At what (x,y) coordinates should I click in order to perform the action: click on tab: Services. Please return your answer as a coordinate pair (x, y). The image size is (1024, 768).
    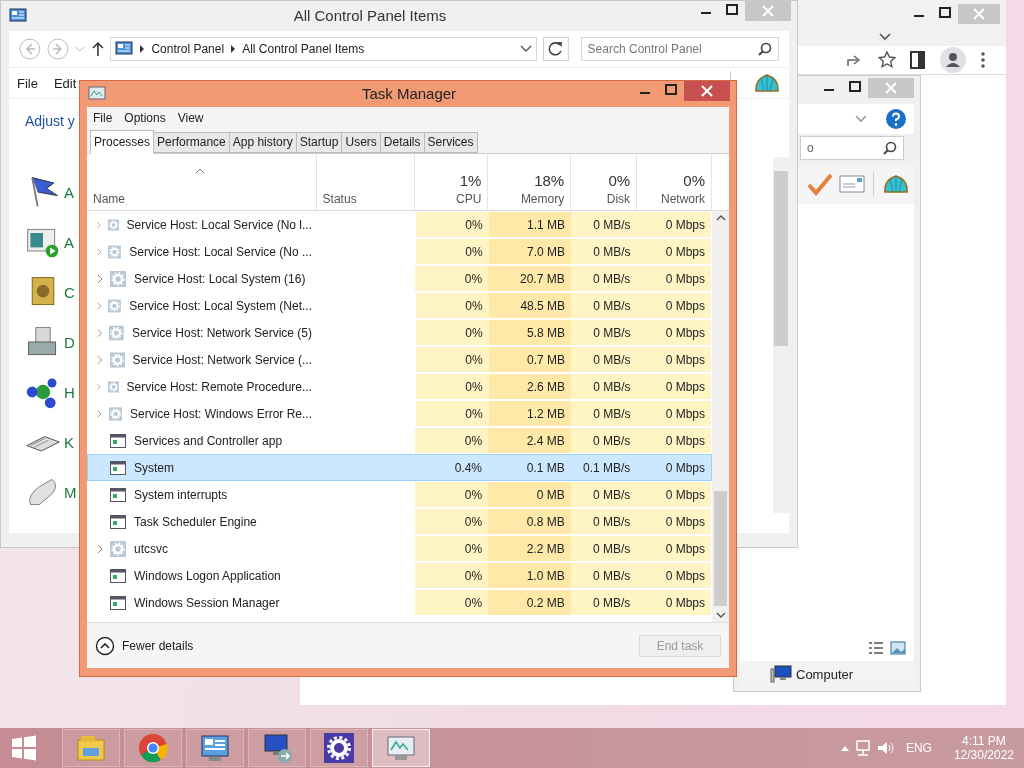
    Looking at the image, I should click on (450, 142).